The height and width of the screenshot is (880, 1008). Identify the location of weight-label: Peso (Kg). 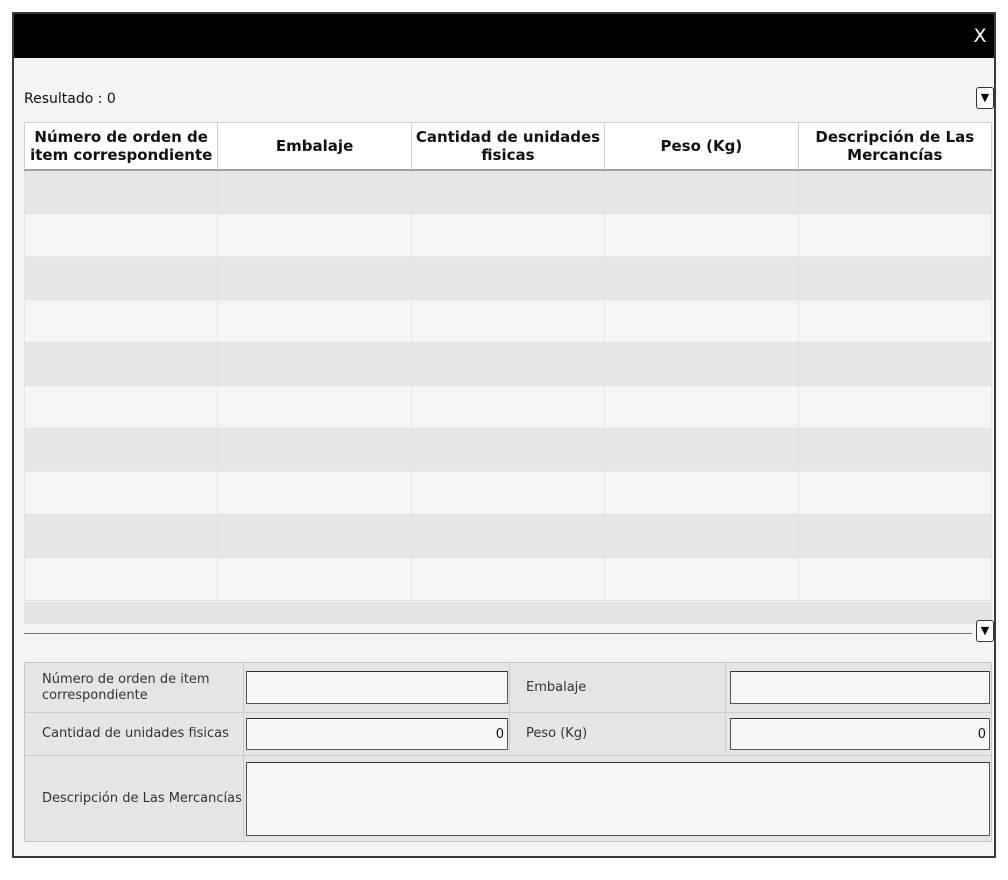
(557, 733).